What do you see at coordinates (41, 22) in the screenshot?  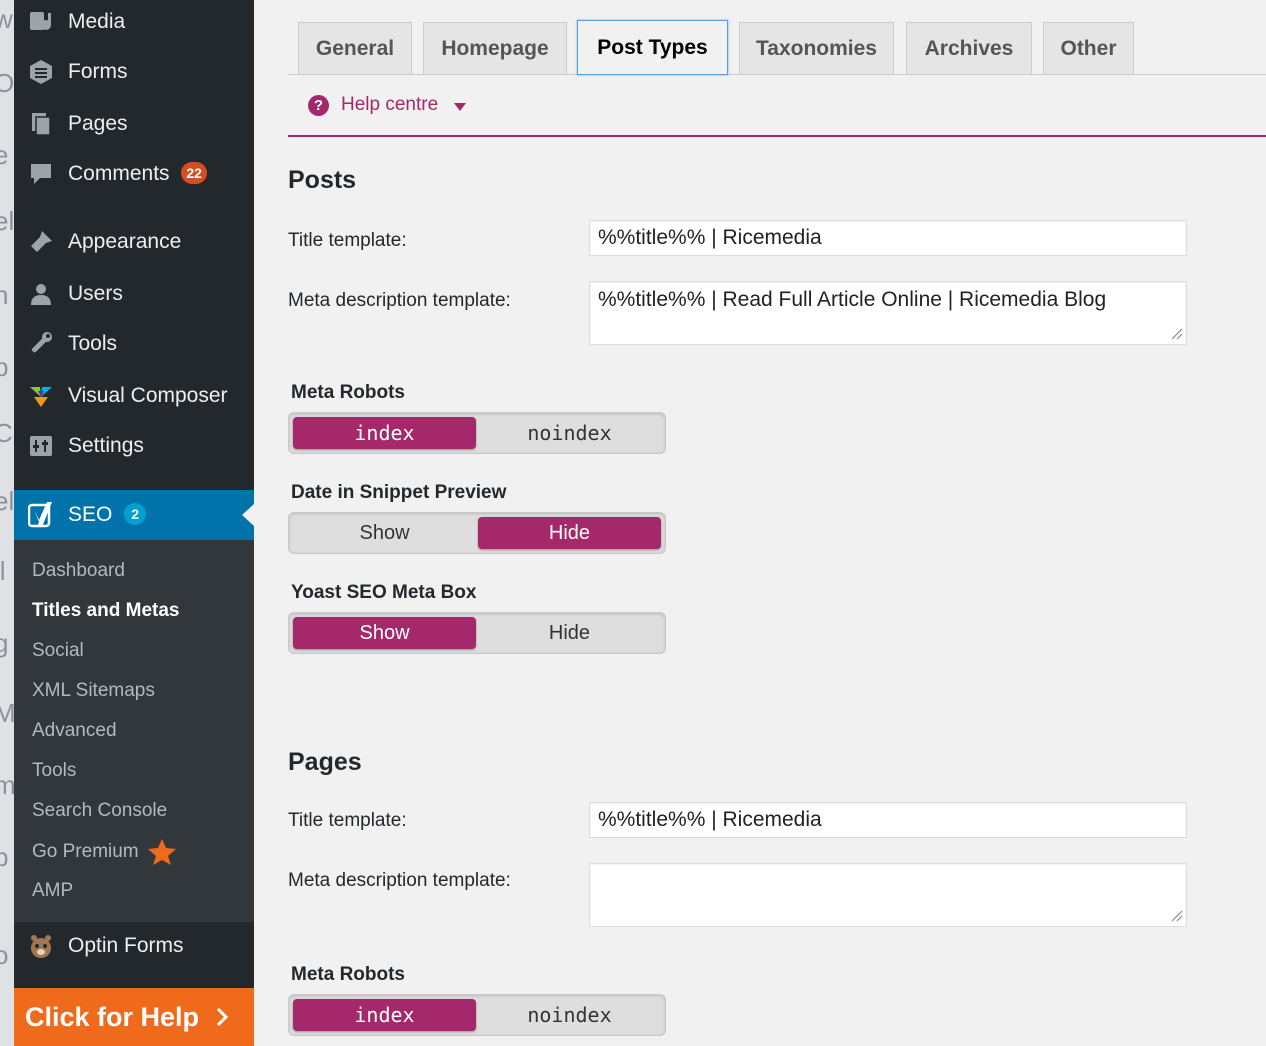 I see `media-icon` at bounding box center [41, 22].